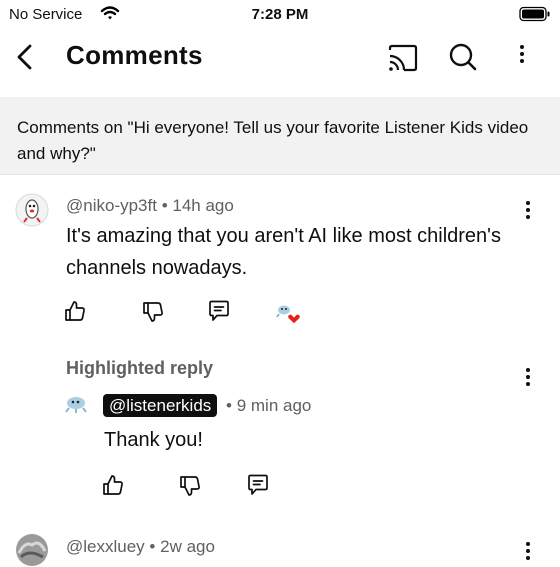 This screenshot has width=560, height=567. What do you see at coordinates (528, 378) in the screenshot?
I see `reply-more-icon` at bounding box center [528, 378].